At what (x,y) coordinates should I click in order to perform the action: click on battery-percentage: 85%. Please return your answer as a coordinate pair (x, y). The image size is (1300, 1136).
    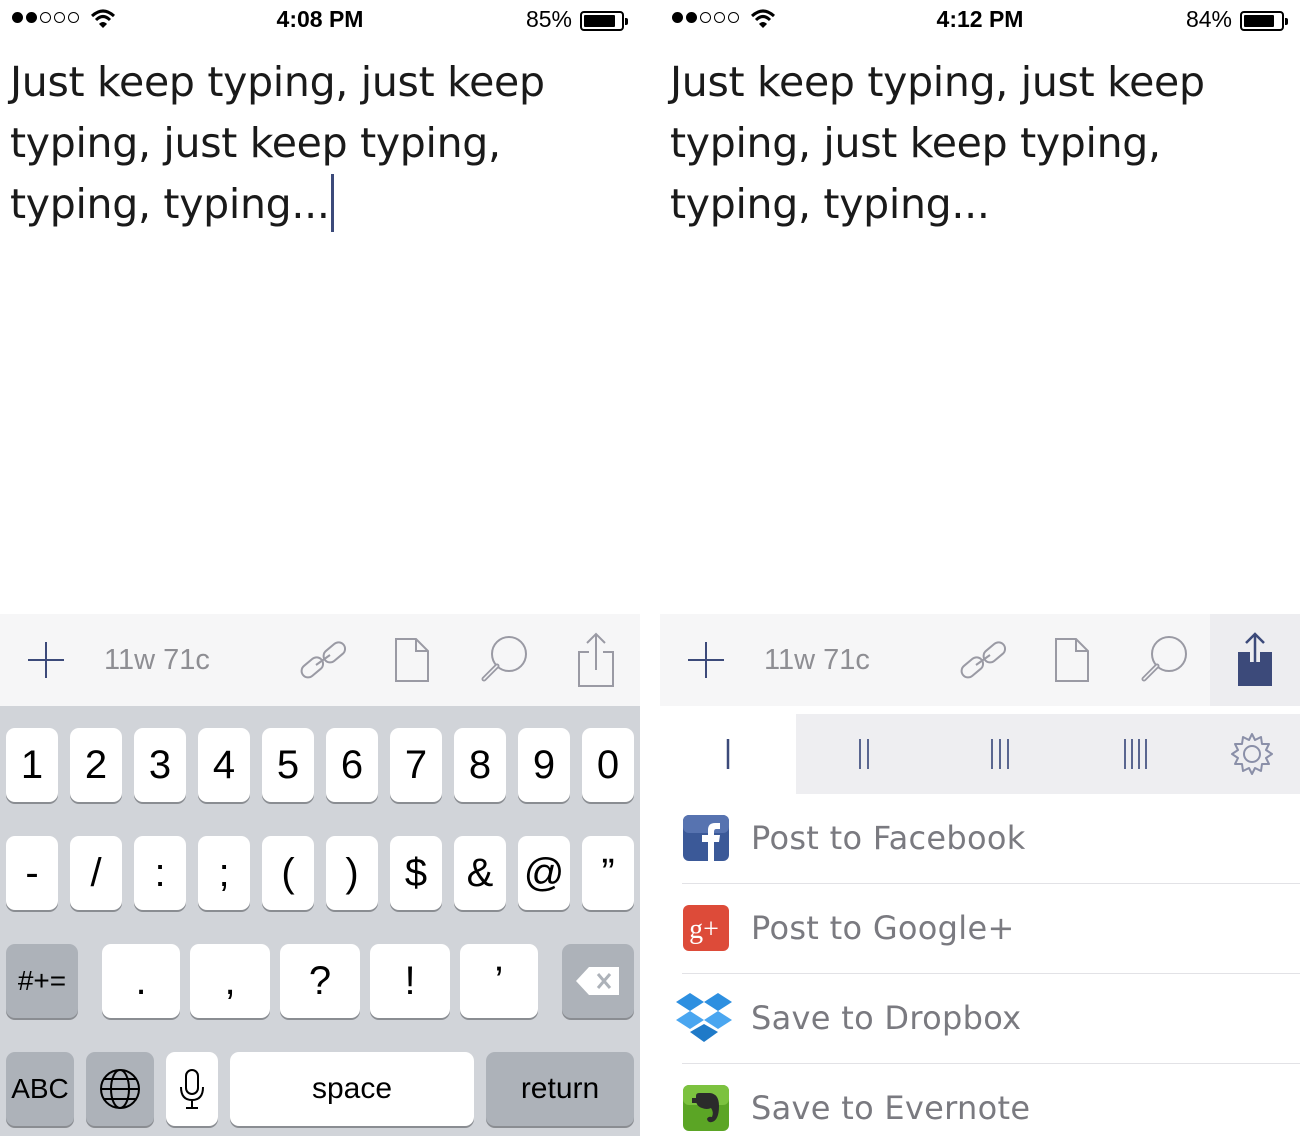
    Looking at the image, I should click on (548, 19).